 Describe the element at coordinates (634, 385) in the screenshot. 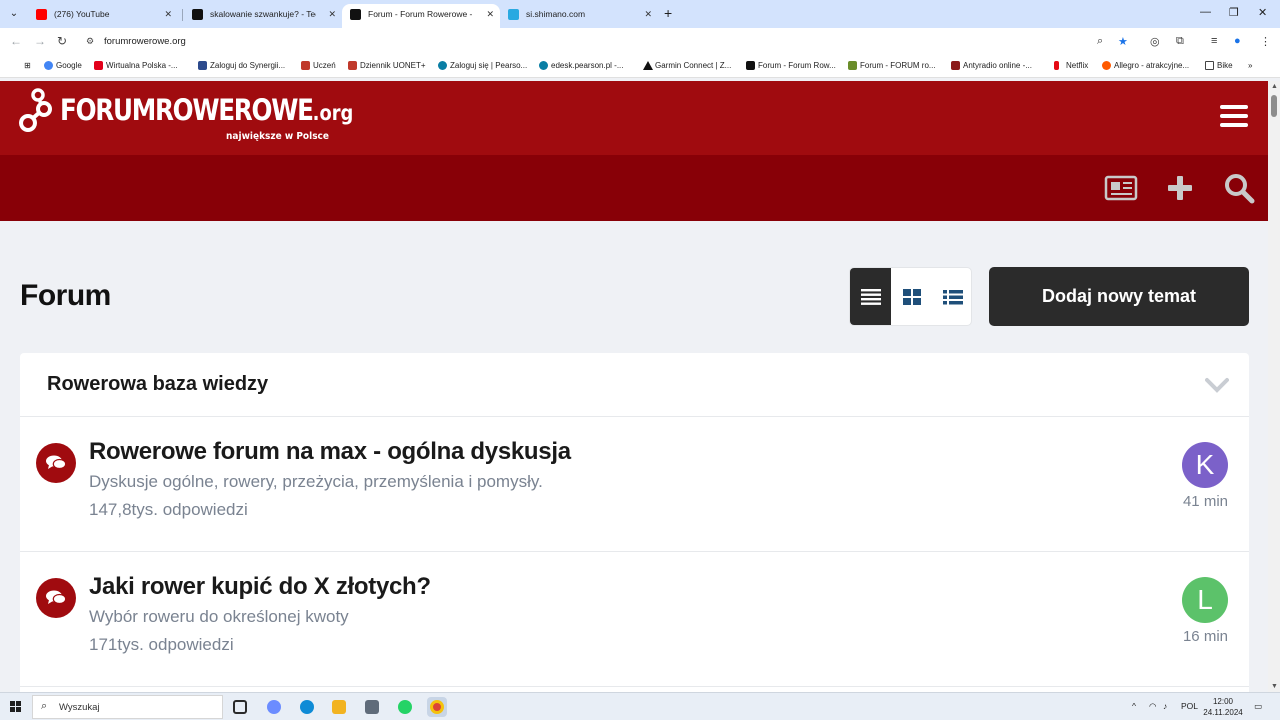

I see `category-header: Rowerowa baza wiedzy` at that location.